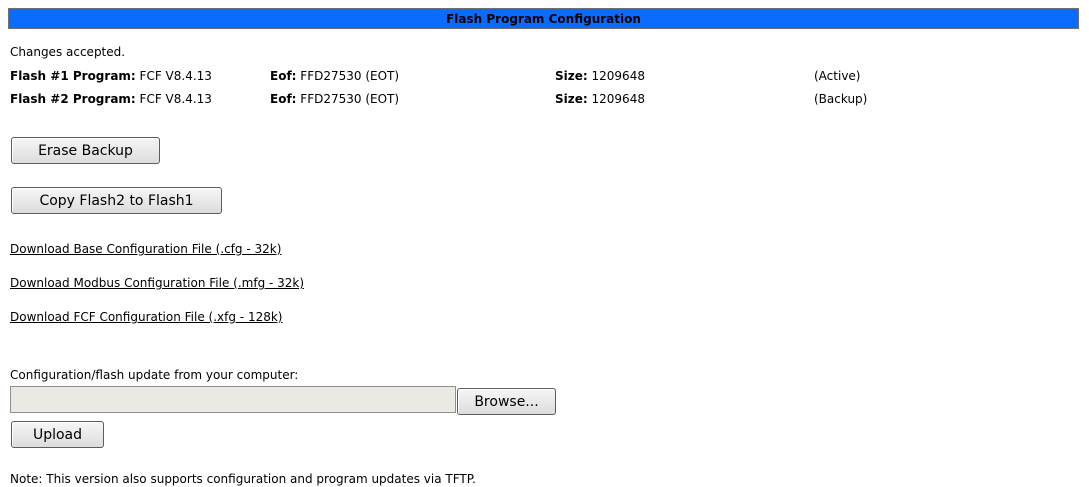 This screenshot has height=487, width=1089. What do you see at coordinates (73, 76) in the screenshot?
I see `flash-1-program-label: Flash #1 Program:` at bounding box center [73, 76].